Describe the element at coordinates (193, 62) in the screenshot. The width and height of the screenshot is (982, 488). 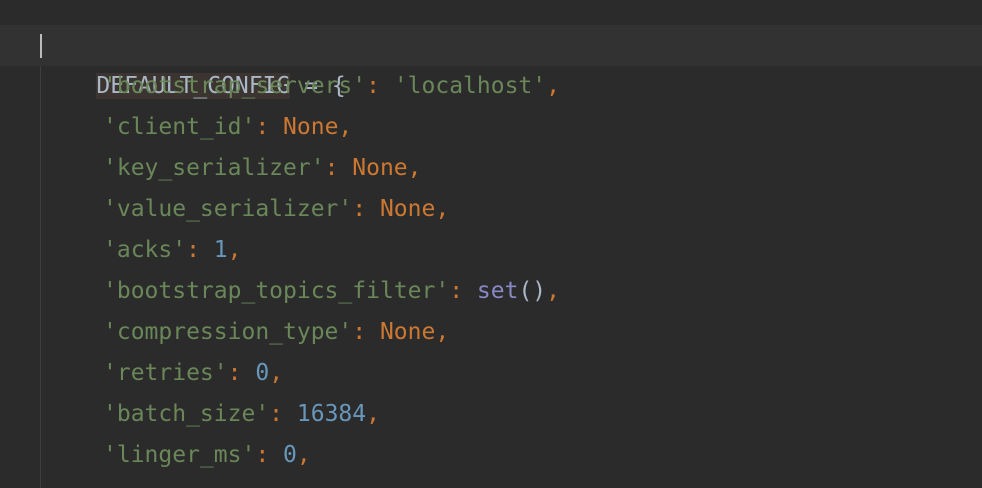
I see `code-line-assignment: DEFAULT_CONFIG = {` at that location.